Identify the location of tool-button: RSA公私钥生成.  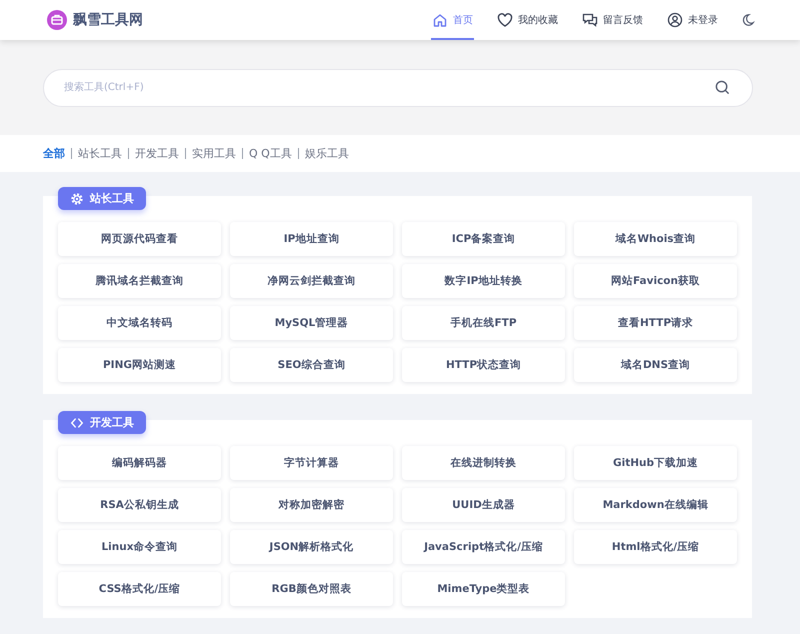
(139, 505).